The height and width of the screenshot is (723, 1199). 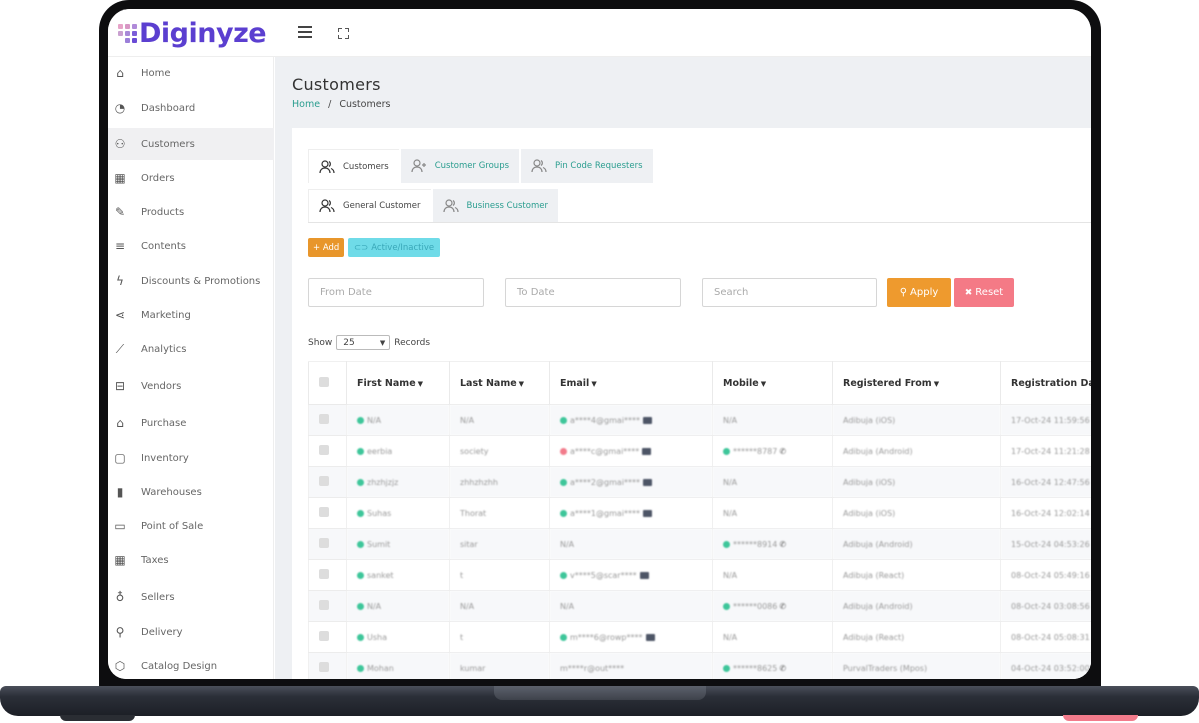 What do you see at coordinates (306, 104) in the screenshot?
I see `breadcrumb-home: Home` at bounding box center [306, 104].